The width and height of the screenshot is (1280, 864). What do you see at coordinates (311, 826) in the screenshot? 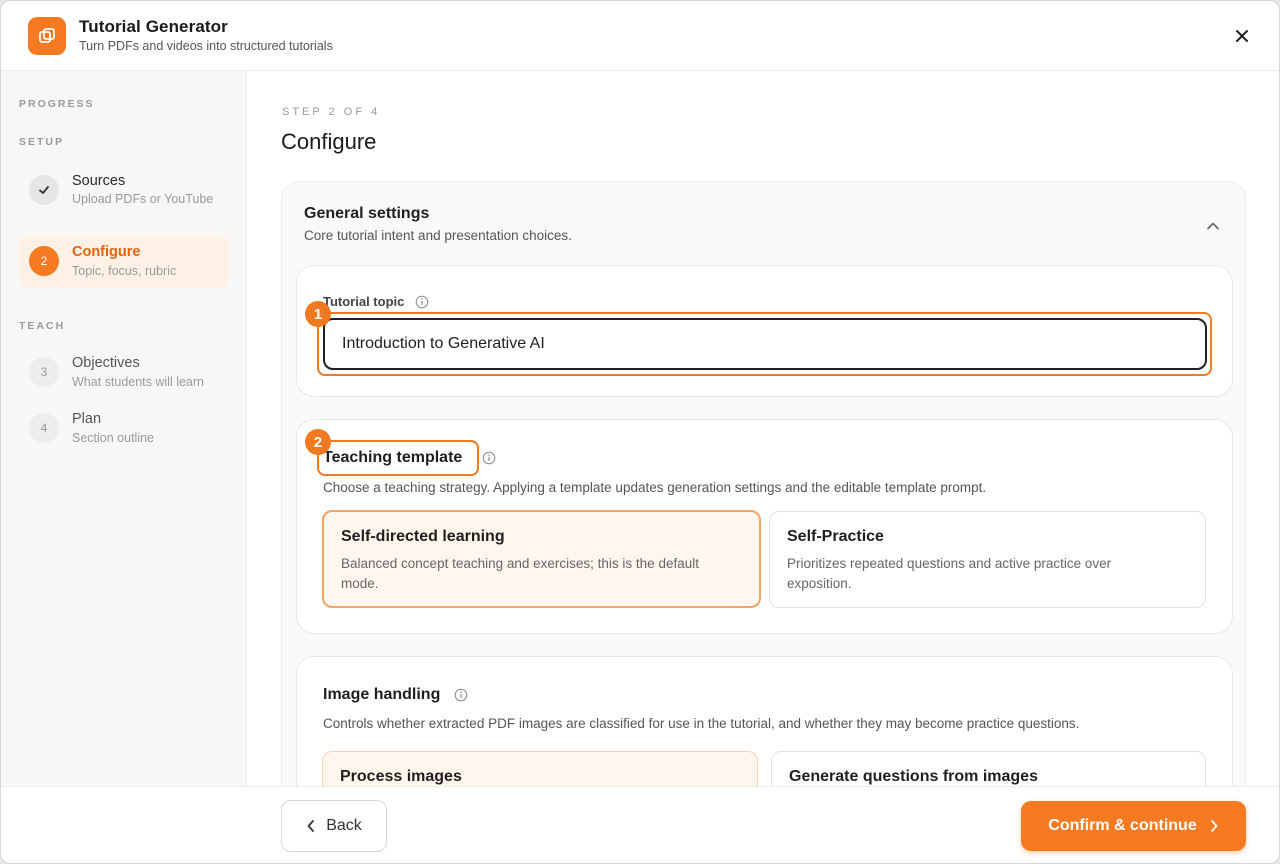
I see `chevron-left-icon` at bounding box center [311, 826].